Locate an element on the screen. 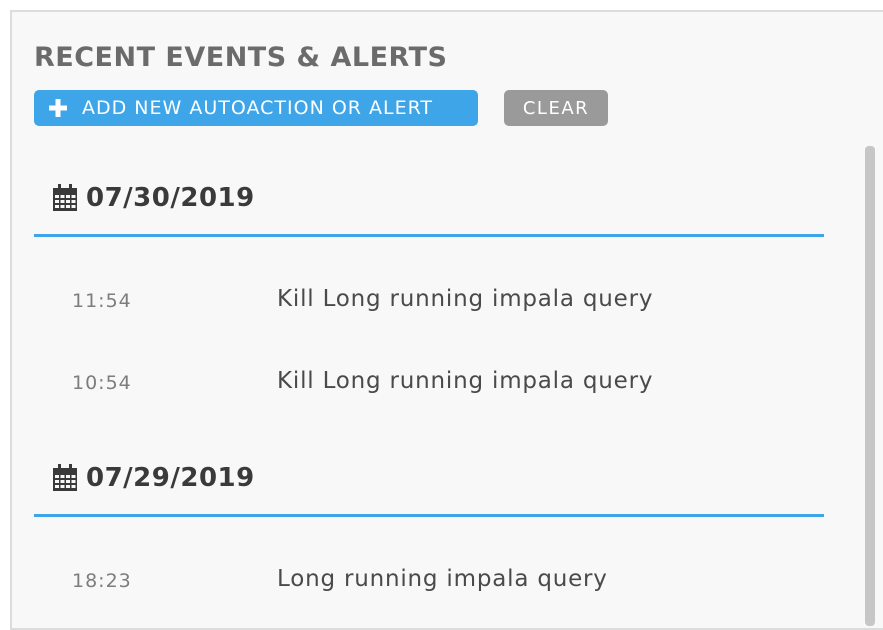 This screenshot has width=883, height=630. clear-button: CLEAR is located at coordinates (556, 108).